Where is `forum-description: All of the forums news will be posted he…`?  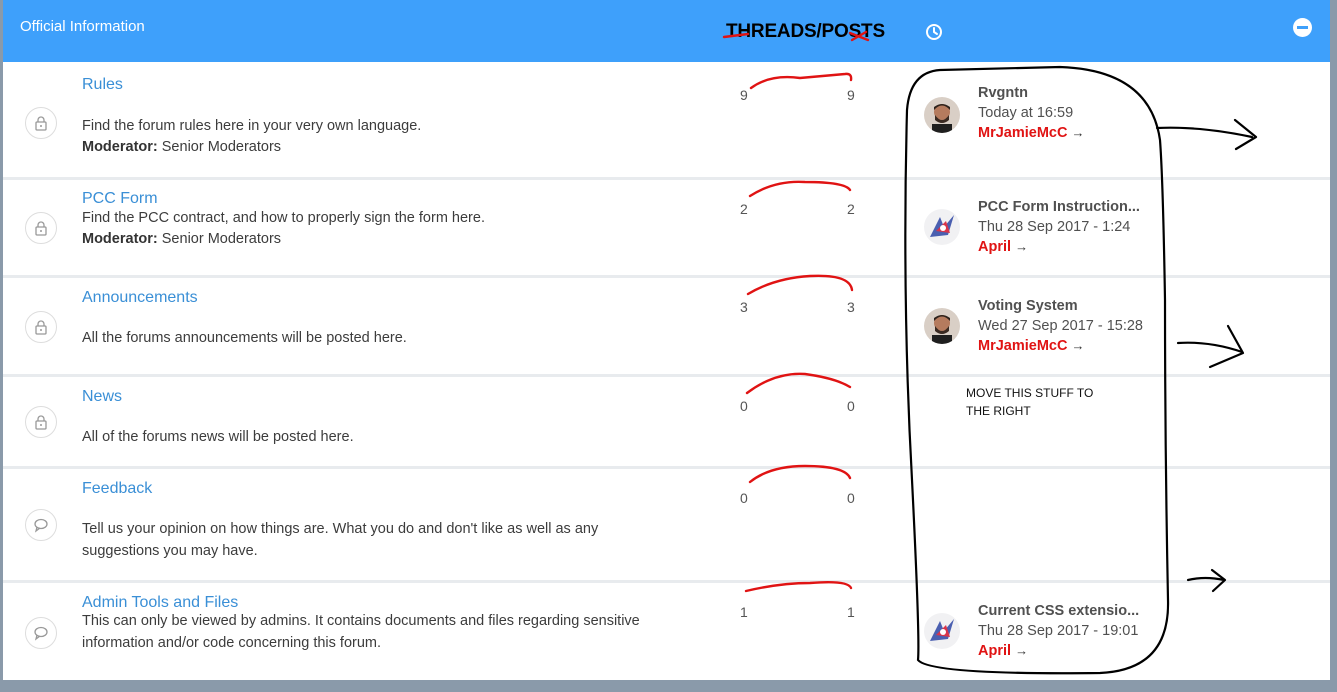
forum-description: All of the forums news will be posted he… is located at coordinates (218, 437).